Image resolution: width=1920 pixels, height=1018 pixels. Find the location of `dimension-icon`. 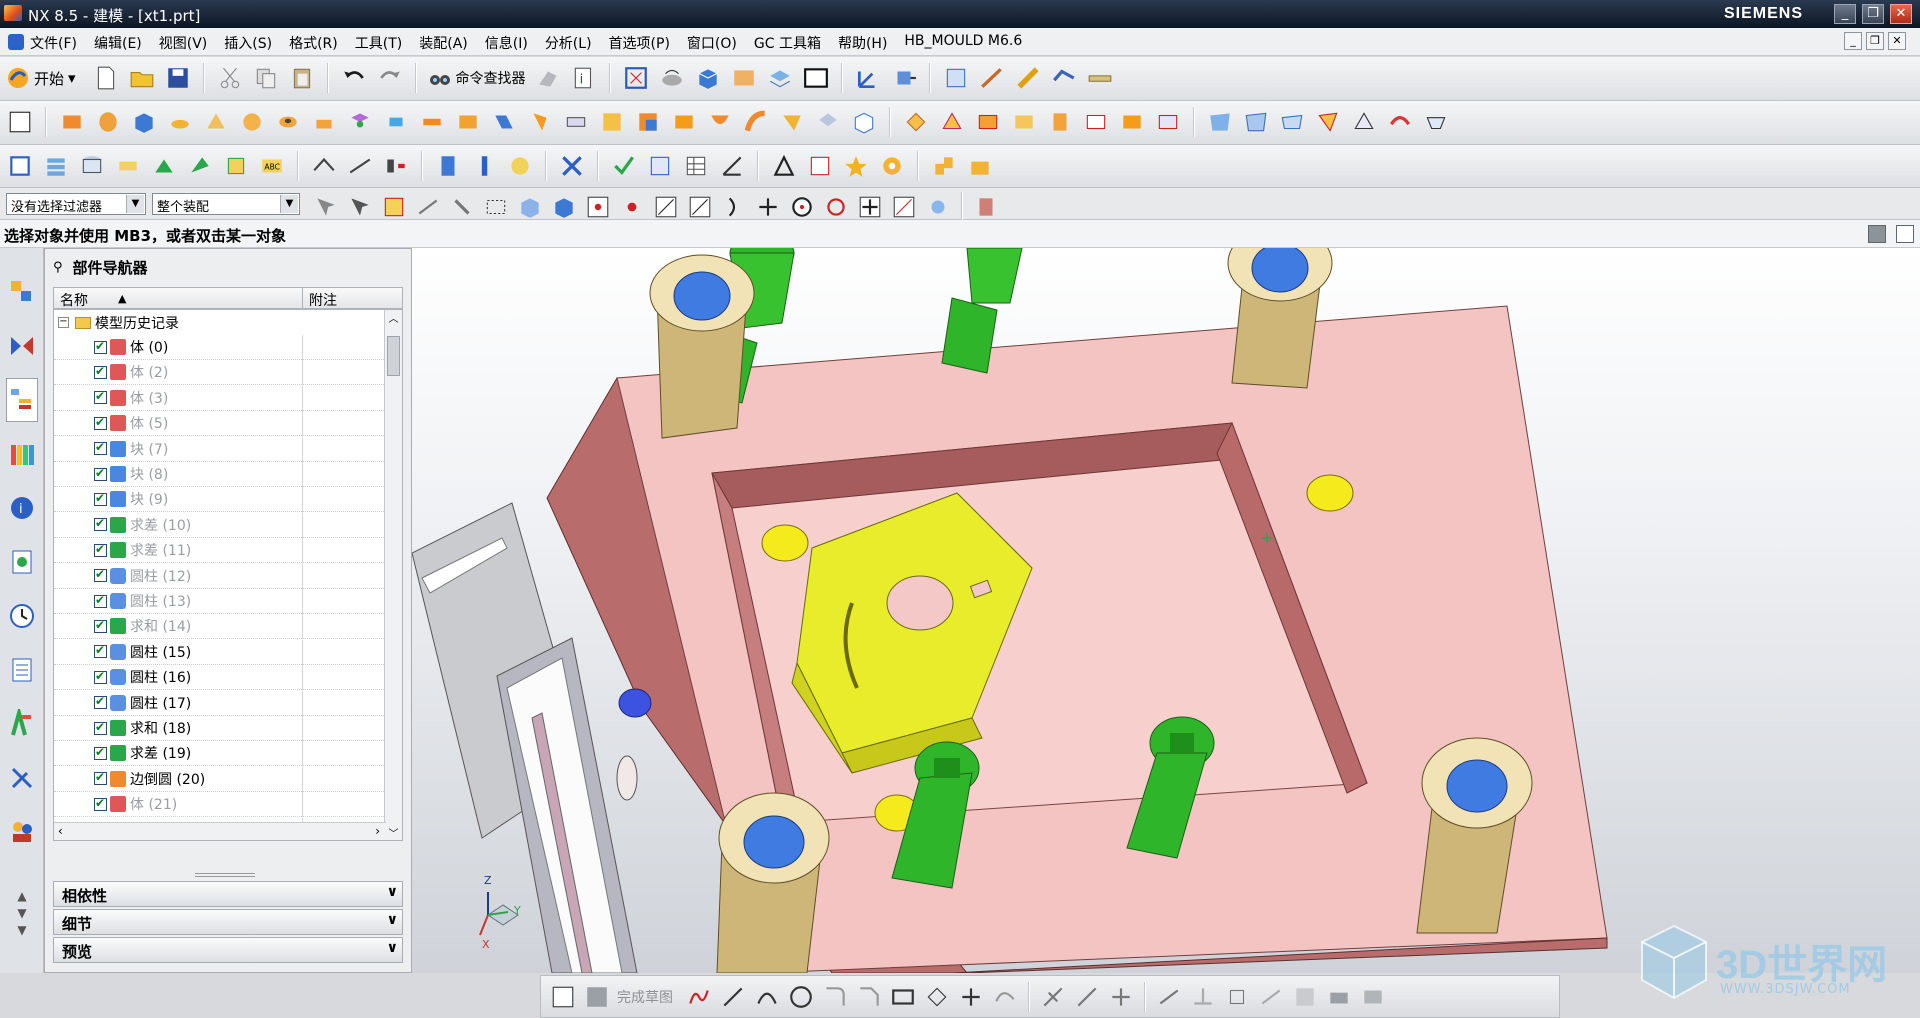

dimension-icon is located at coordinates (1169, 997).